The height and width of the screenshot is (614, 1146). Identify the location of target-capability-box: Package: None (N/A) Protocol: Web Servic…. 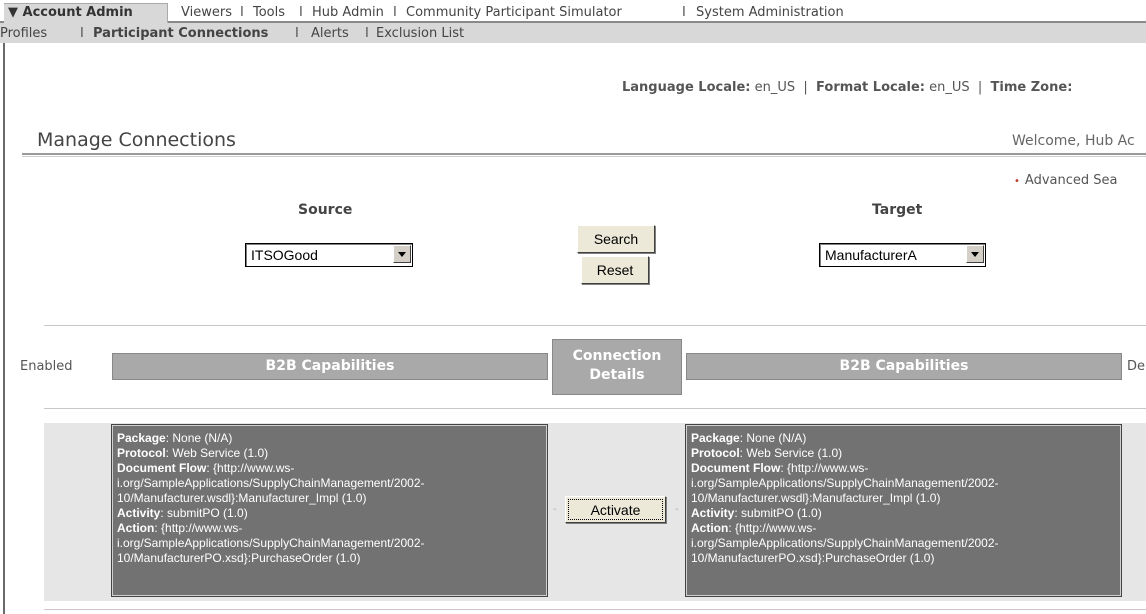
(903, 510).